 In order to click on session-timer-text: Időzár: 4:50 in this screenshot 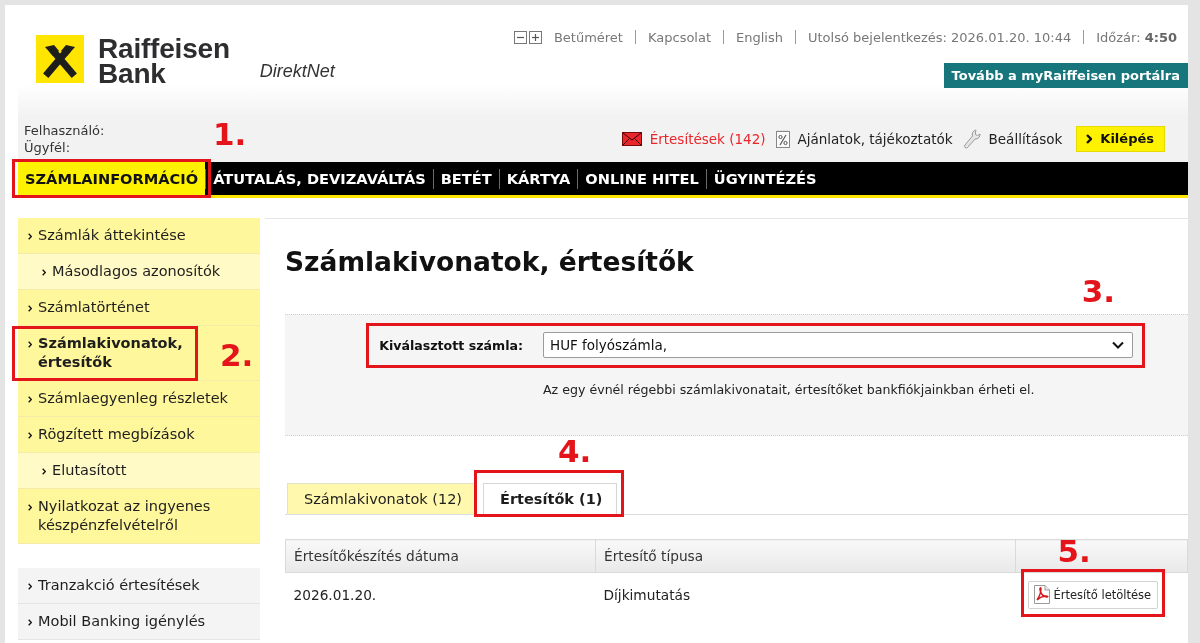, I will do `click(1136, 37)`.